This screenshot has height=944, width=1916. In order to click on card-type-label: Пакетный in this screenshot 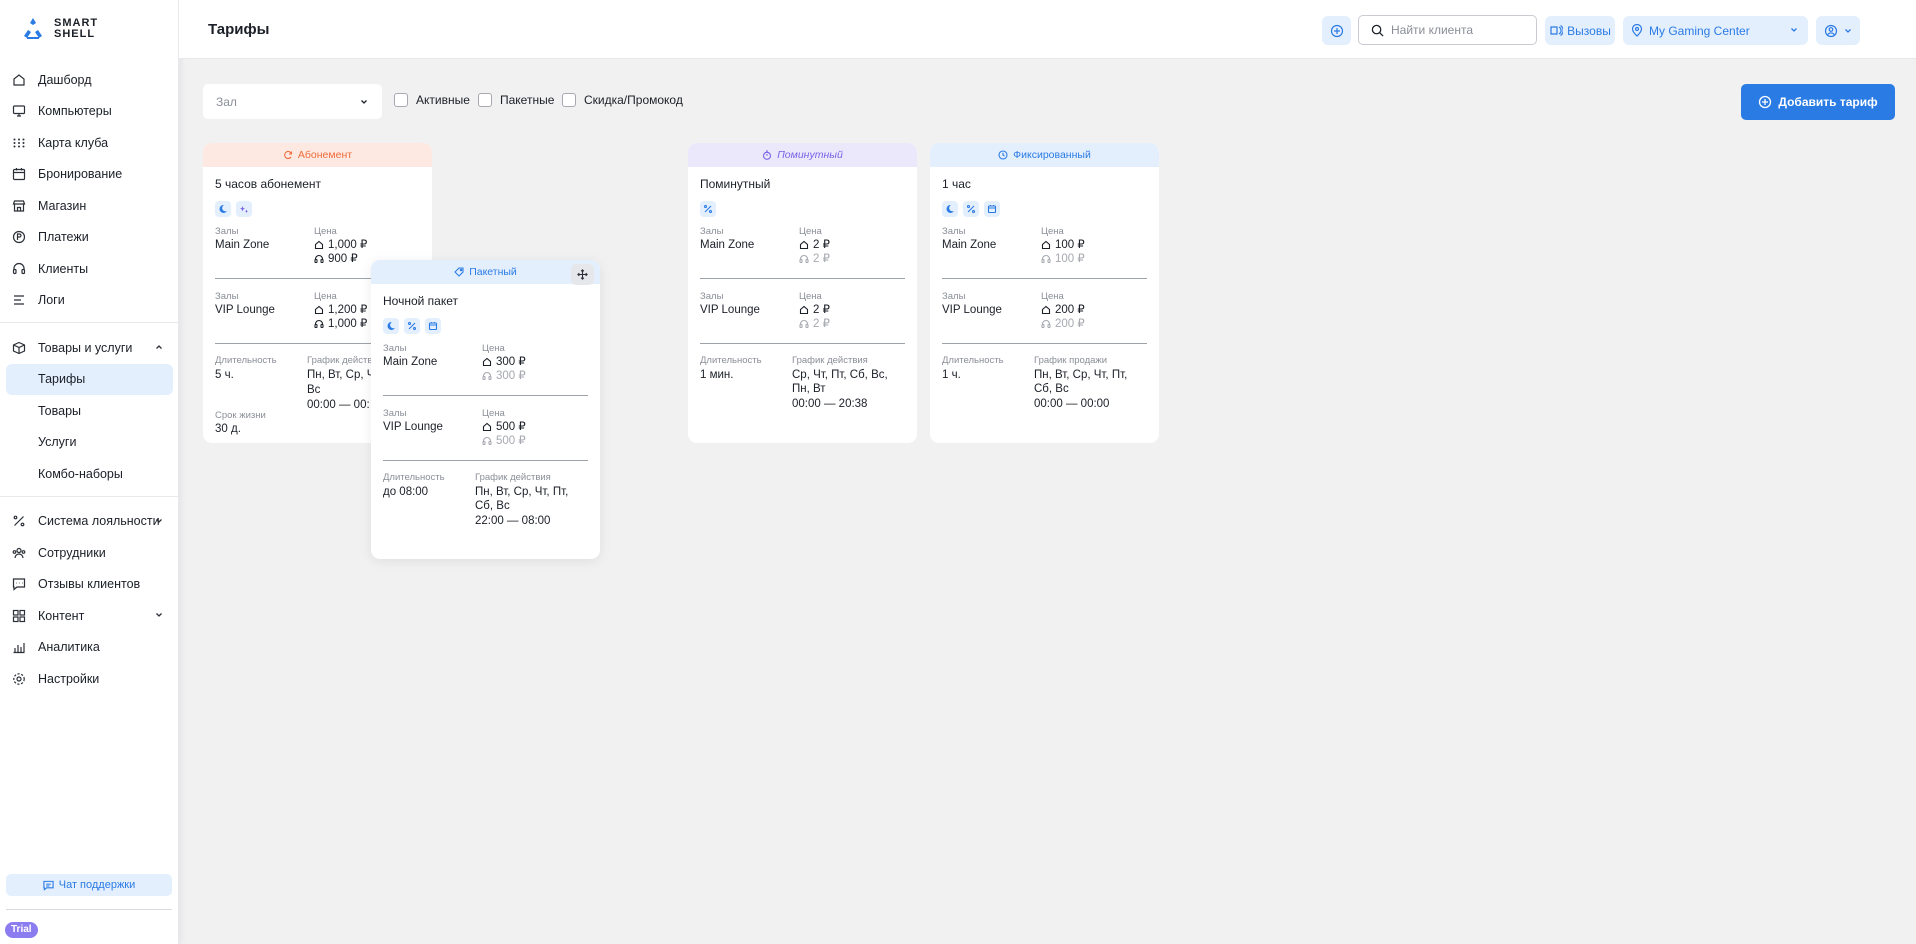, I will do `click(493, 272)`.